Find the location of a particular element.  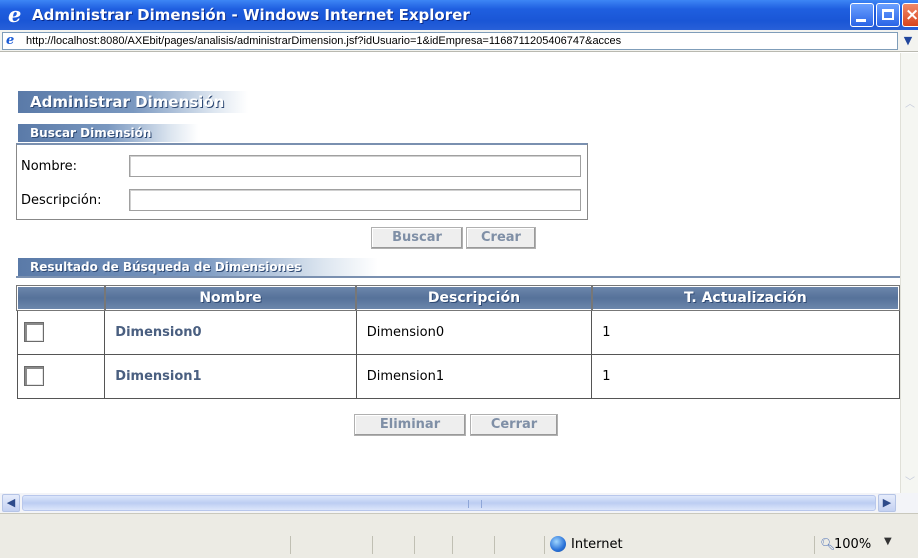

vertical-scrollbar: ︿ ﹀ is located at coordinates (909, 273).